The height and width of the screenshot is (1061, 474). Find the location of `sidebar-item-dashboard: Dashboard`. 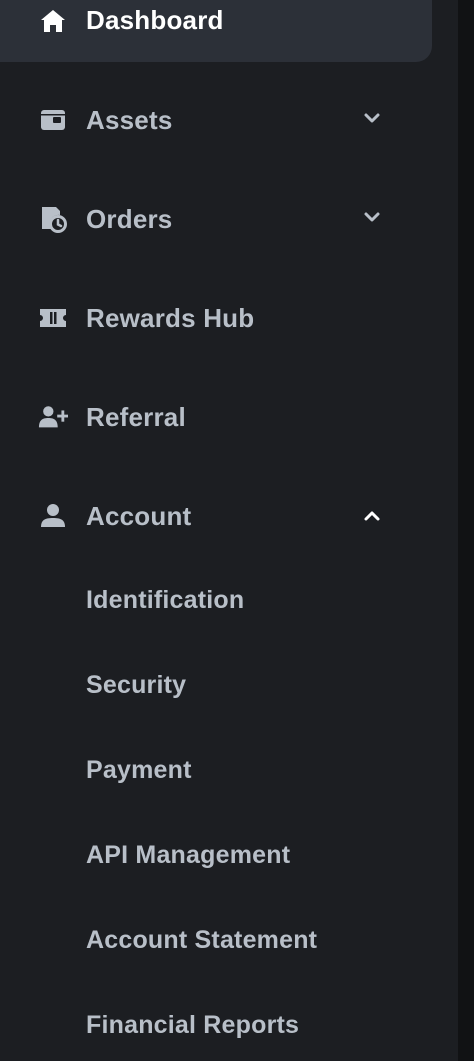

sidebar-item-dashboard: Dashboard is located at coordinates (216, 31).